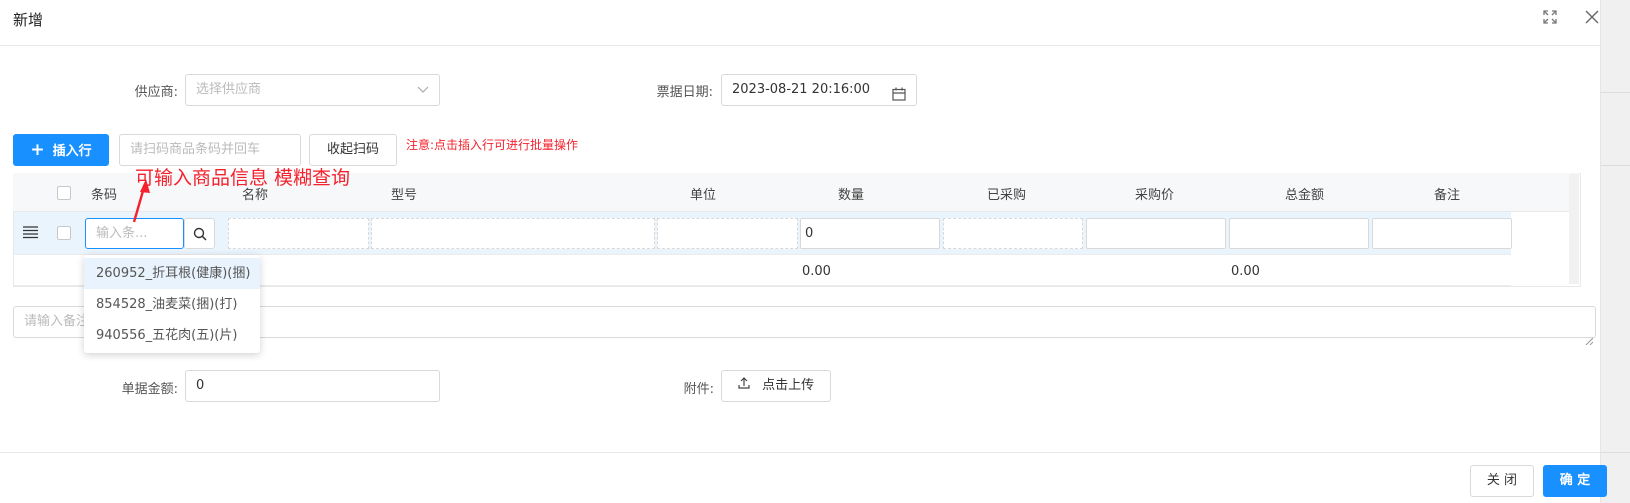  I want to click on barcode-search-button, so click(199, 233).